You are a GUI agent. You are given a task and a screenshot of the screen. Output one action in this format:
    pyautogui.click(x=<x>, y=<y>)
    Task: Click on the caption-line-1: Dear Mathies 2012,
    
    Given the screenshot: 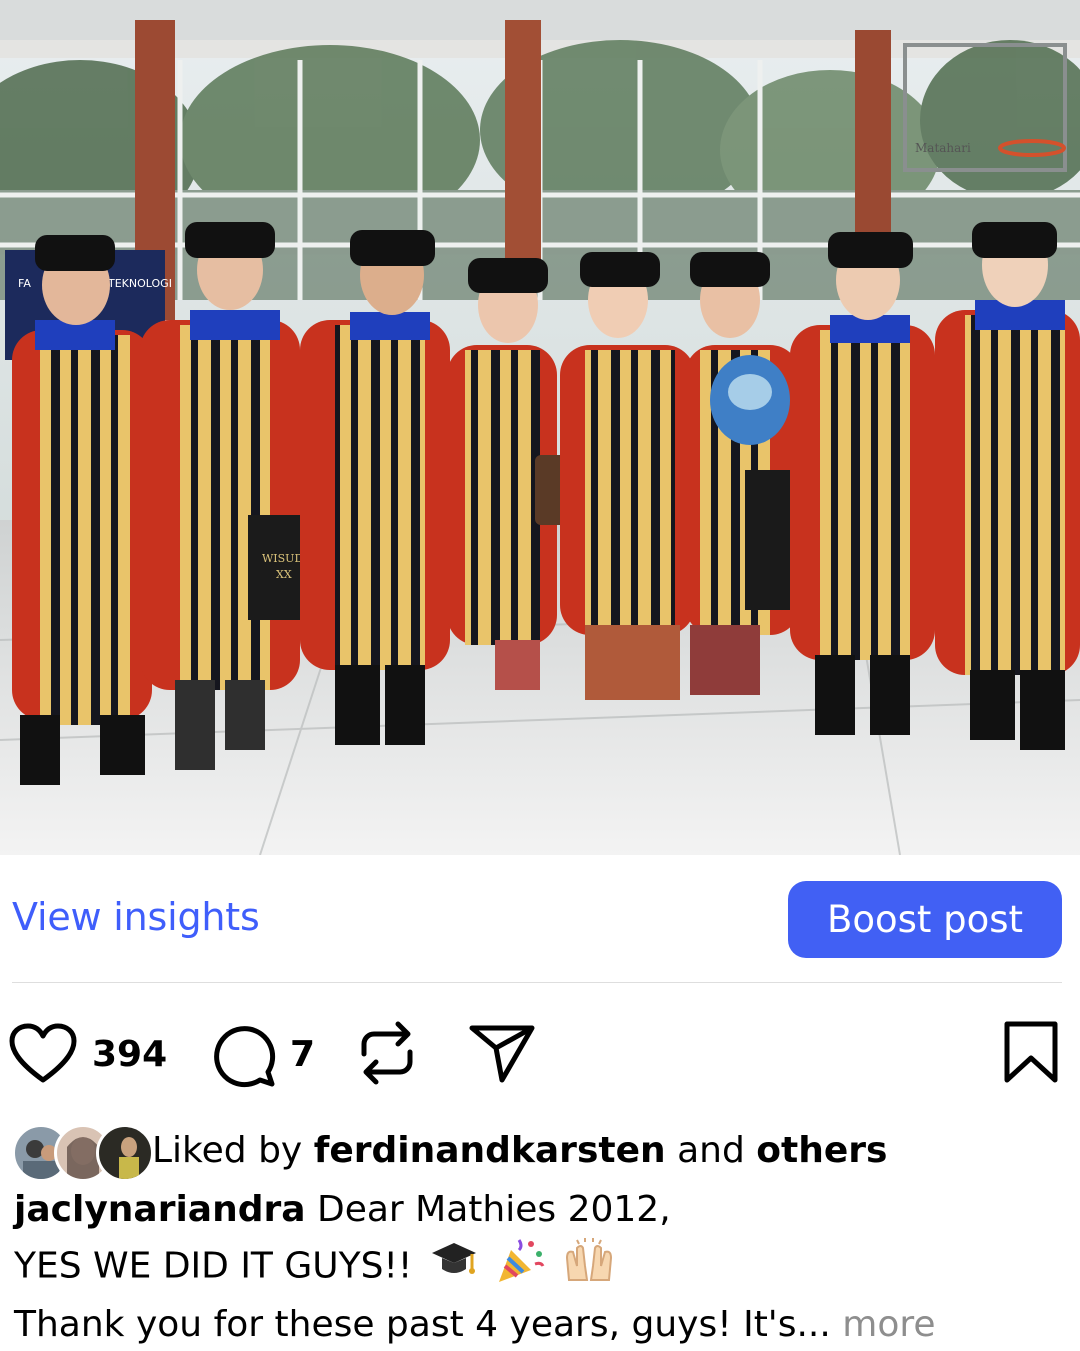 What is the action you would take?
    pyautogui.click(x=494, y=1209)
    